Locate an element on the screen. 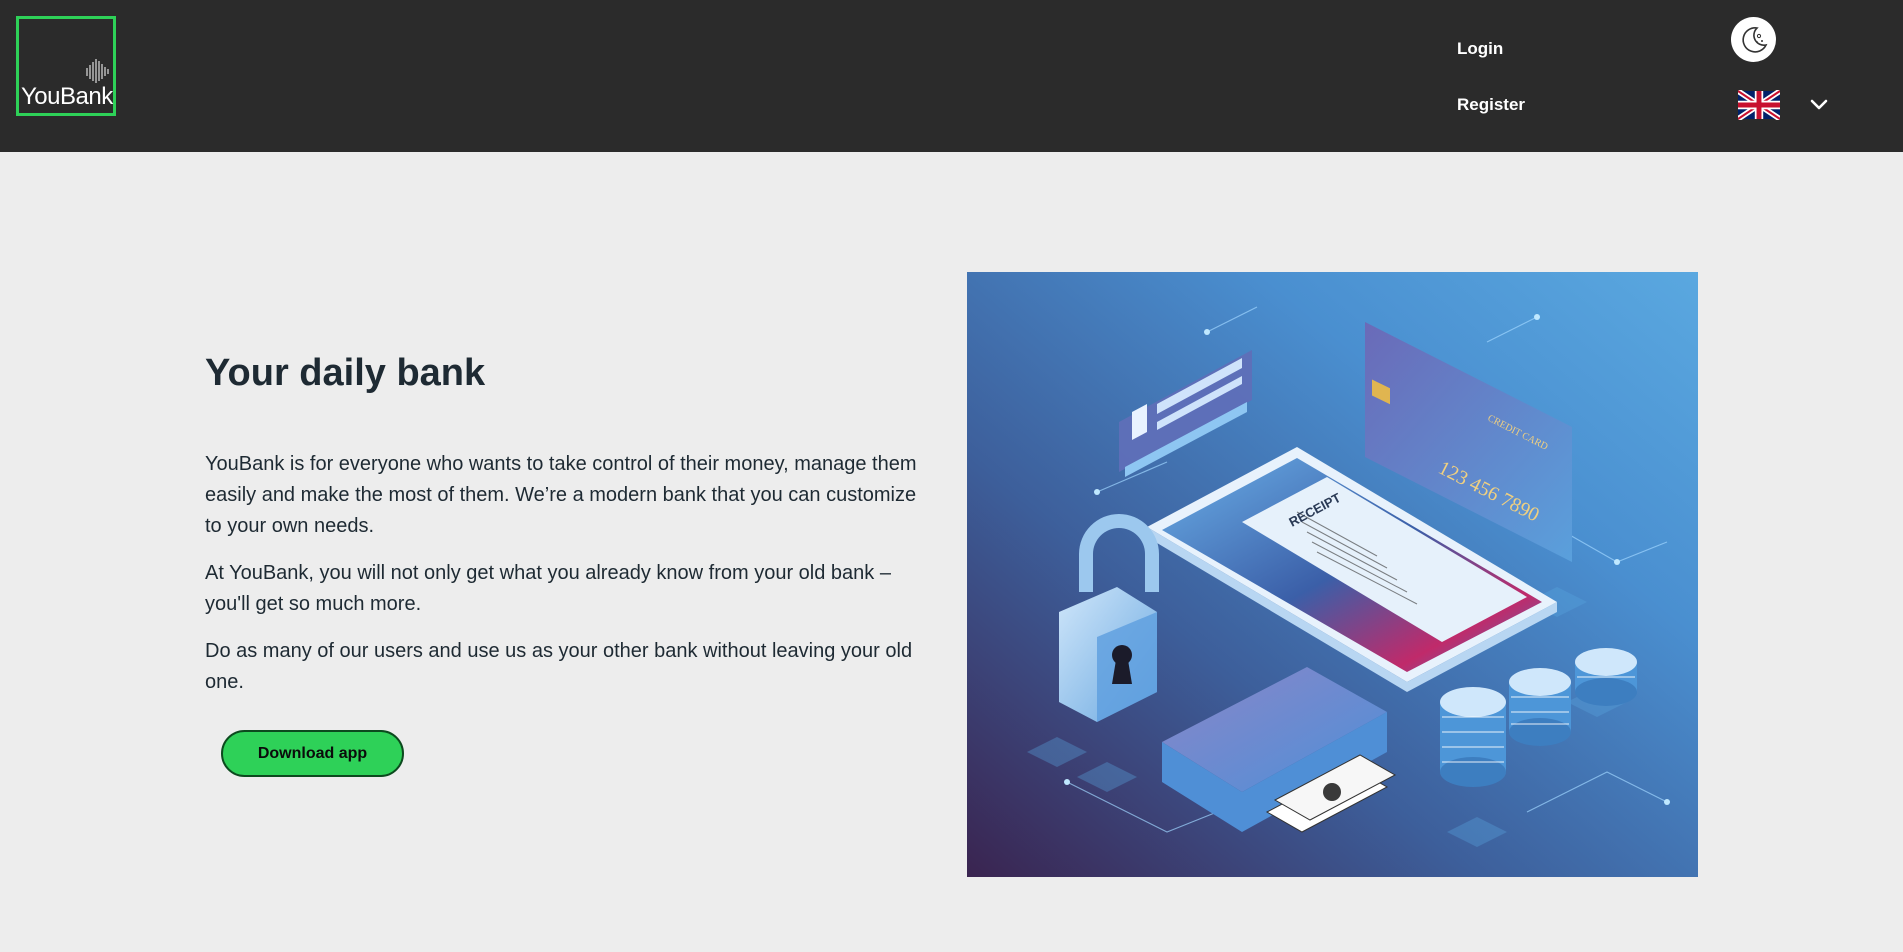  moon-icon is located at coordinates (1754, 39).